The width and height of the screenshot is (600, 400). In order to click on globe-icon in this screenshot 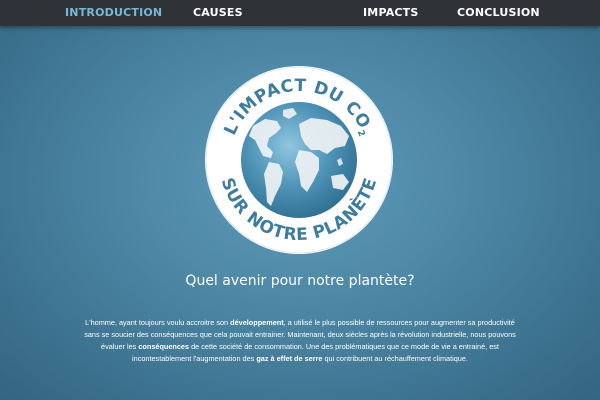, I will do `click(299, 160)`.